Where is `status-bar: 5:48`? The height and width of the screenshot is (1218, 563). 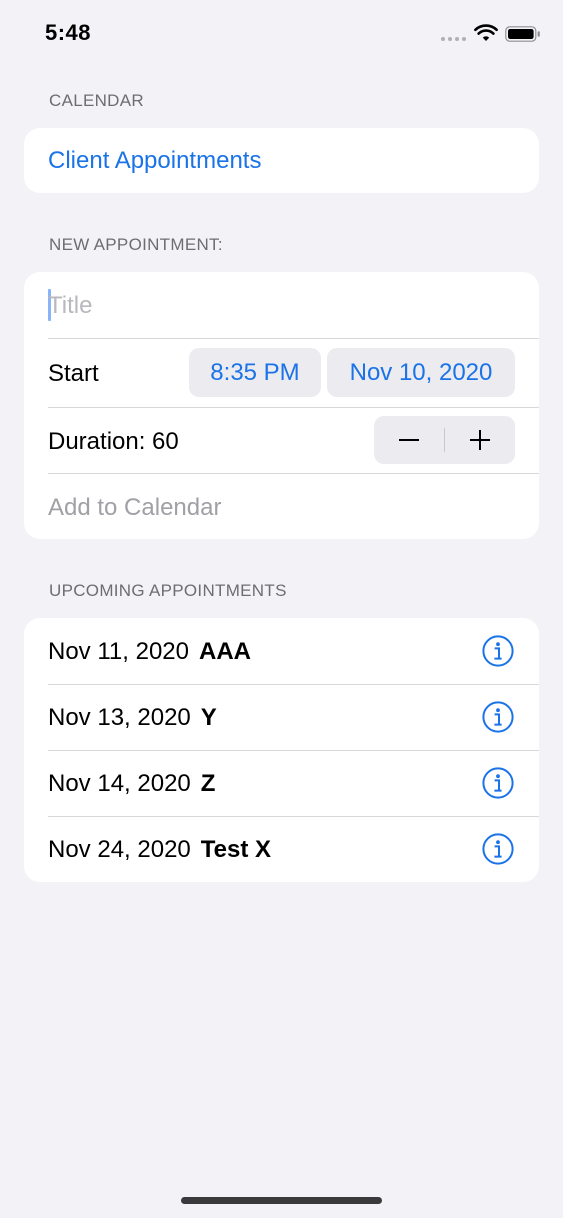 status-bar: 5:48 is located at coordinates (281, 35).